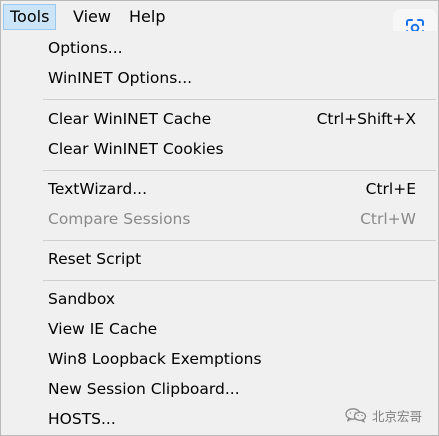 The image size is (439, 436). Describe the element at coordinates (219, 189) in the screenshot. I see `menu-item-textwizard: TextWizard... Ctrl+E` at that location.